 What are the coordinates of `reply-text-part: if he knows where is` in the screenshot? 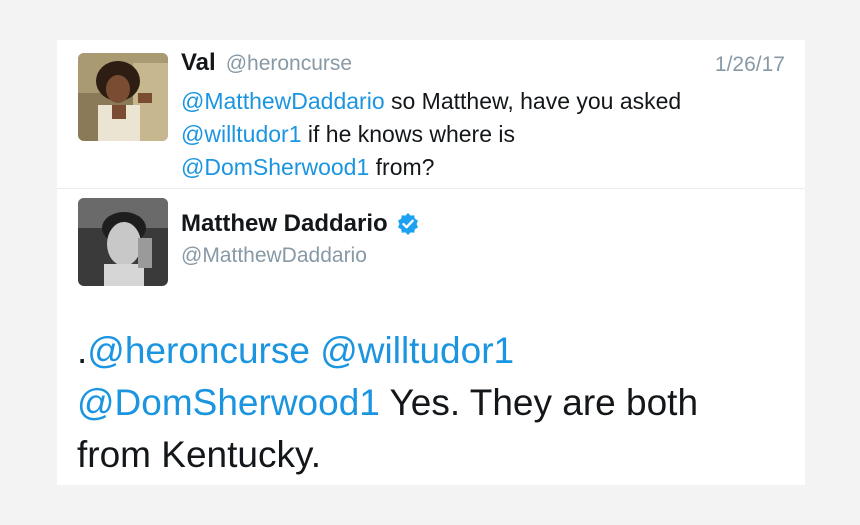 It's located at (408, 134).